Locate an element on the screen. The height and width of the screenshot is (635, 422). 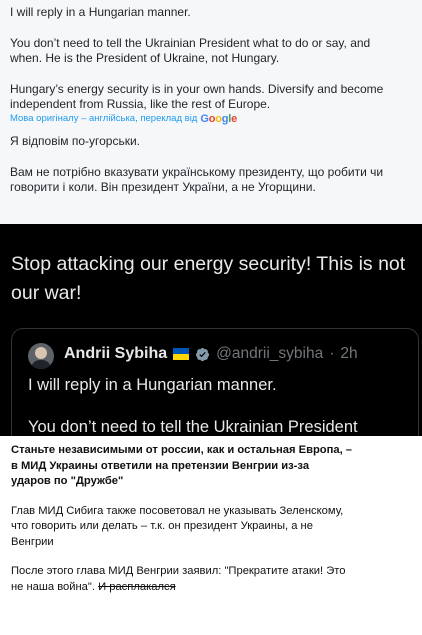
caption-strikethrough: И расплакался is located at coordinates (137, 586).